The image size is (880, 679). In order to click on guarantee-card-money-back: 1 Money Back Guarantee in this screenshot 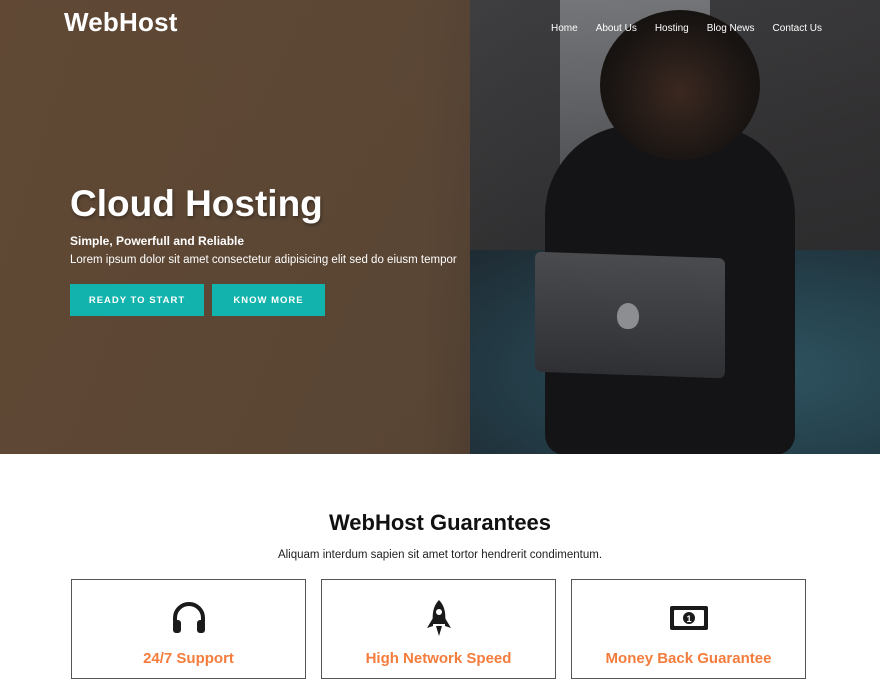, I will do `click(688, 629)`.